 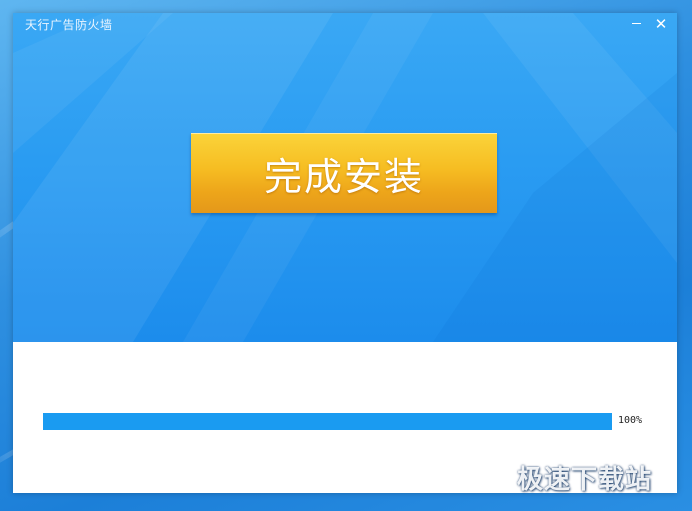 I want to click on close-button: ✕, so click(x=661, y=24).